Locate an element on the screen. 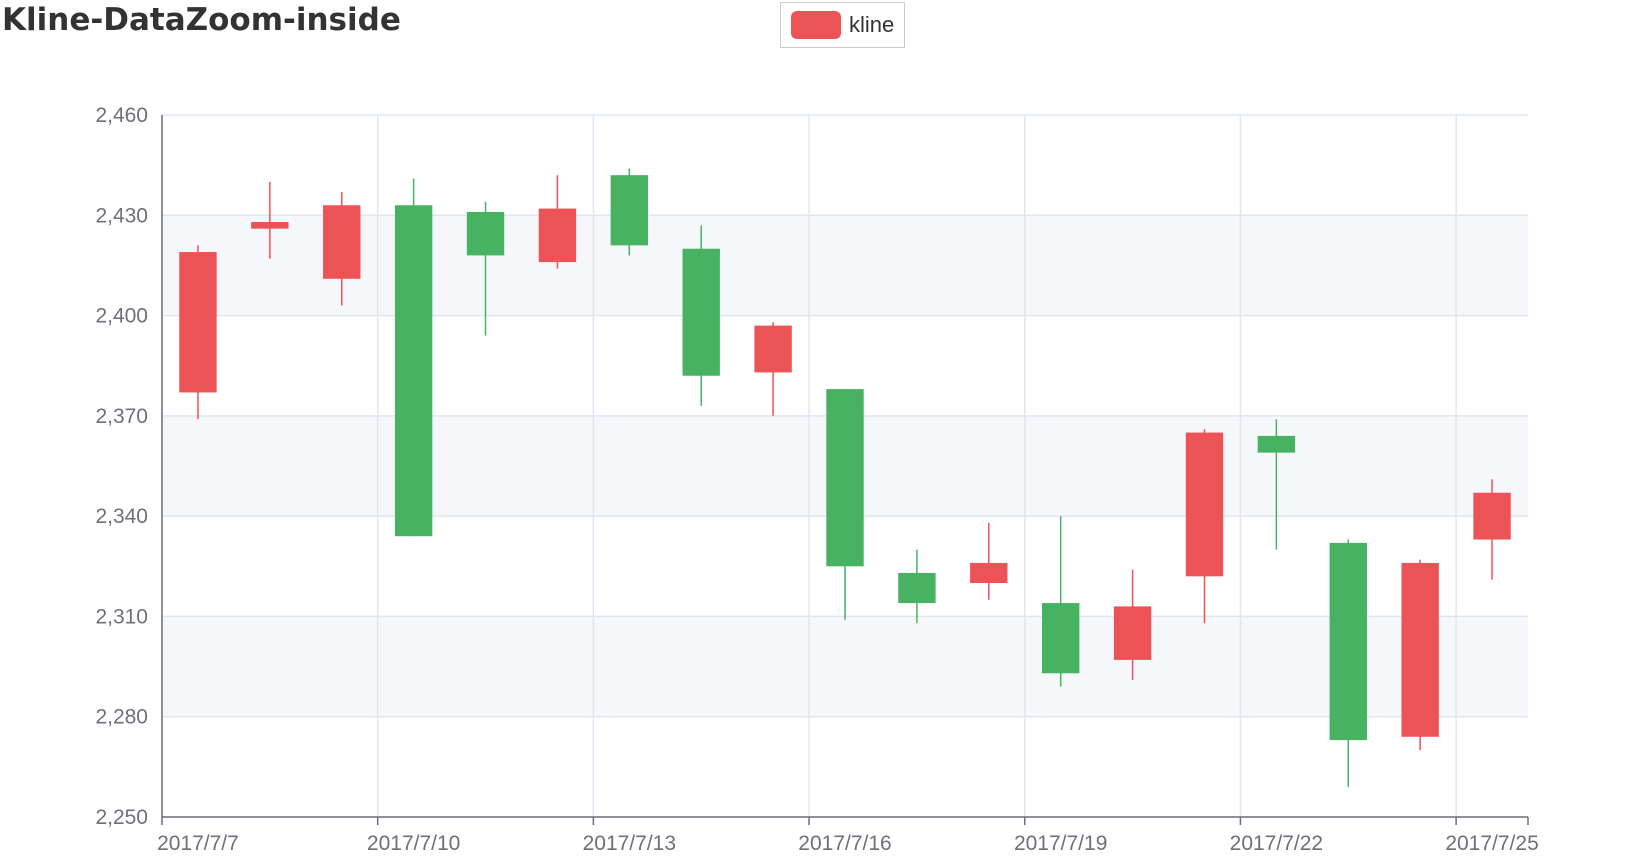 This screenshot has height=859, width=1633. y-tick-label: 2,310 is located at coordinates (121, 616).